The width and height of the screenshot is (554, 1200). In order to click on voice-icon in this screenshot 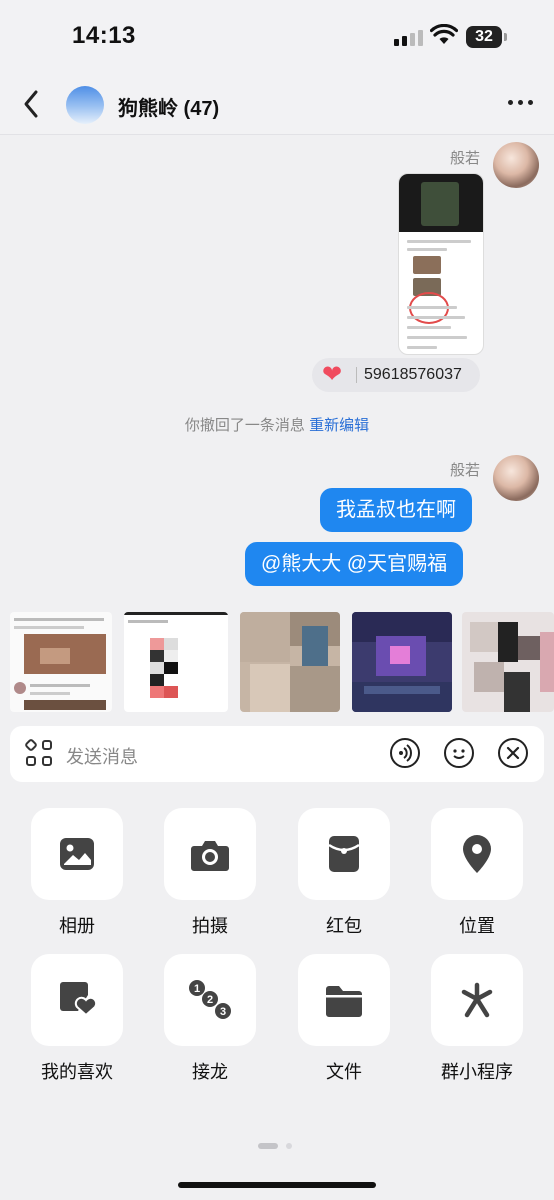, I will do `click(405, 753)`.